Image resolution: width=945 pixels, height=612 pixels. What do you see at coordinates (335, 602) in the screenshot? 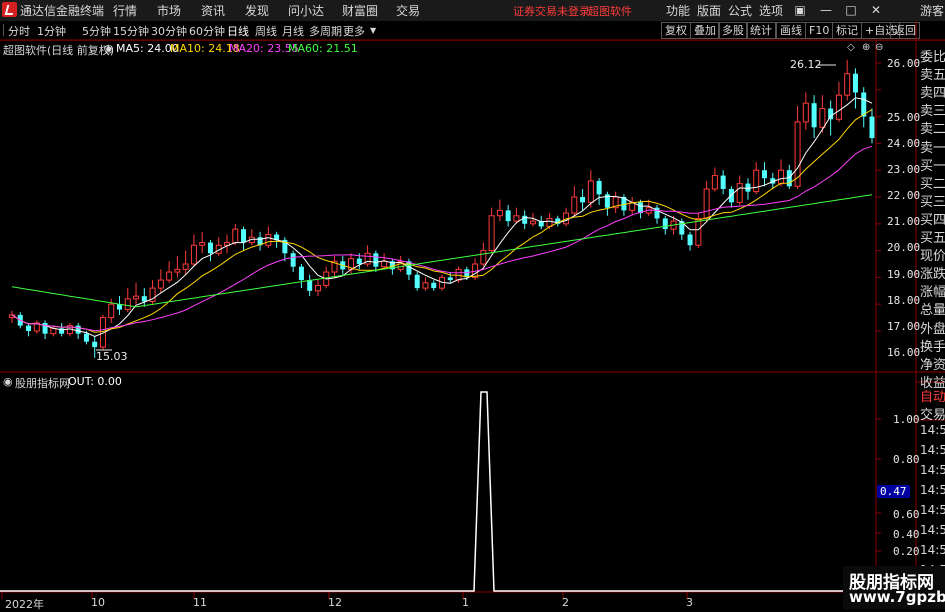
I see `date-label: 12` at bounding box center [335, 602].